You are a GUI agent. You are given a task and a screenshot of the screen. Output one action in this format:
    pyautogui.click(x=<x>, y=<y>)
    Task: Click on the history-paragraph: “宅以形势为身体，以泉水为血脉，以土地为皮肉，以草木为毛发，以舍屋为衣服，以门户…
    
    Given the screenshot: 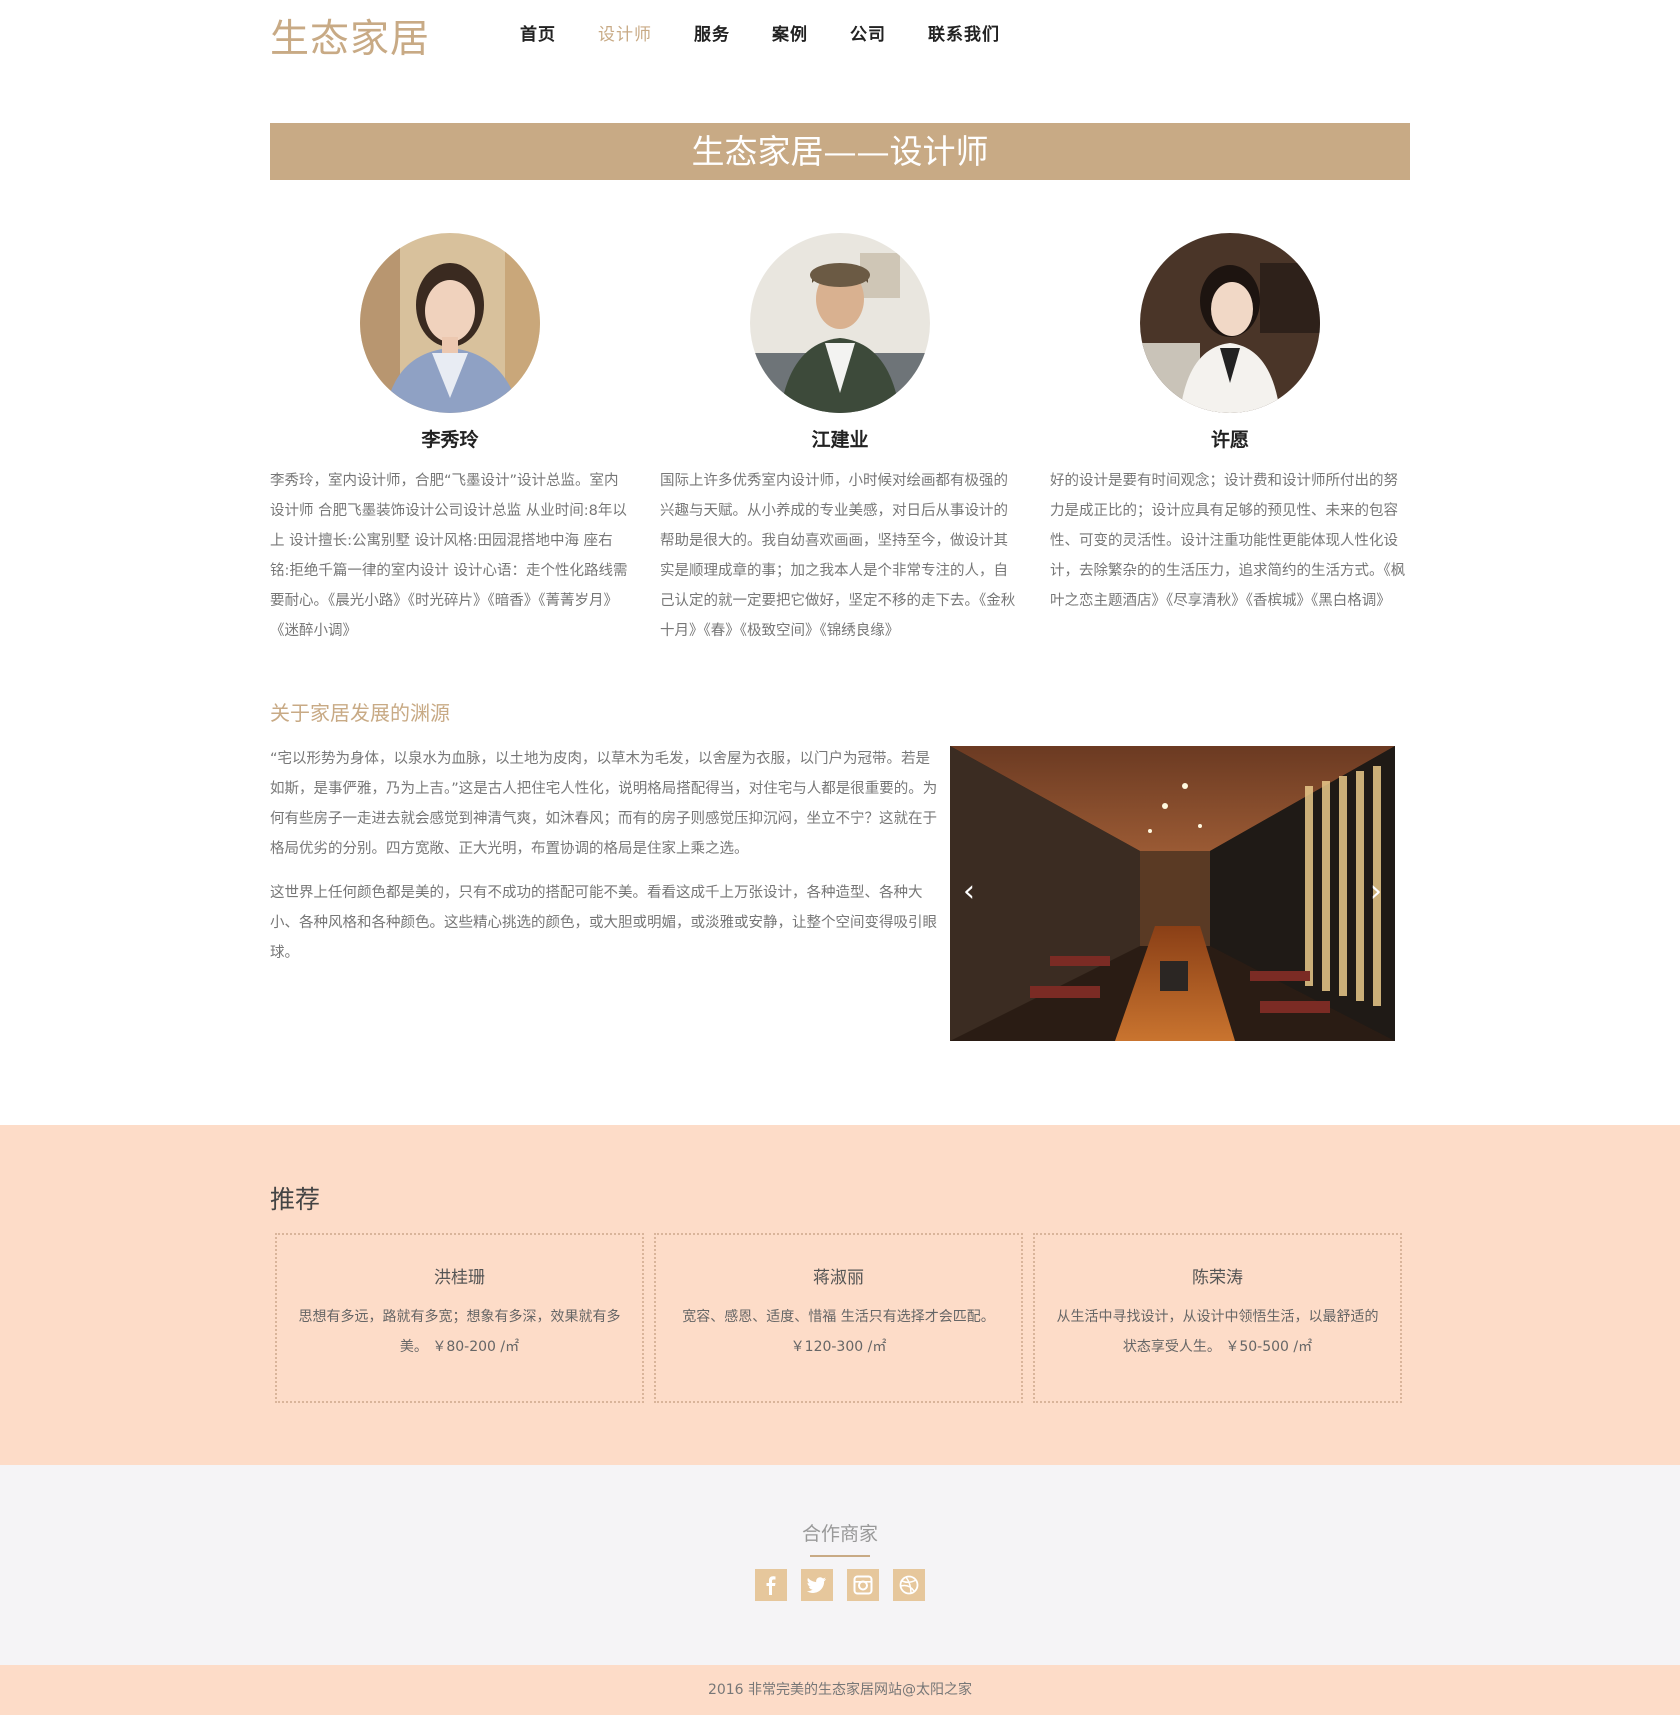 What is the action you would take?
    pyautogui.click(x=604, y=804)
    